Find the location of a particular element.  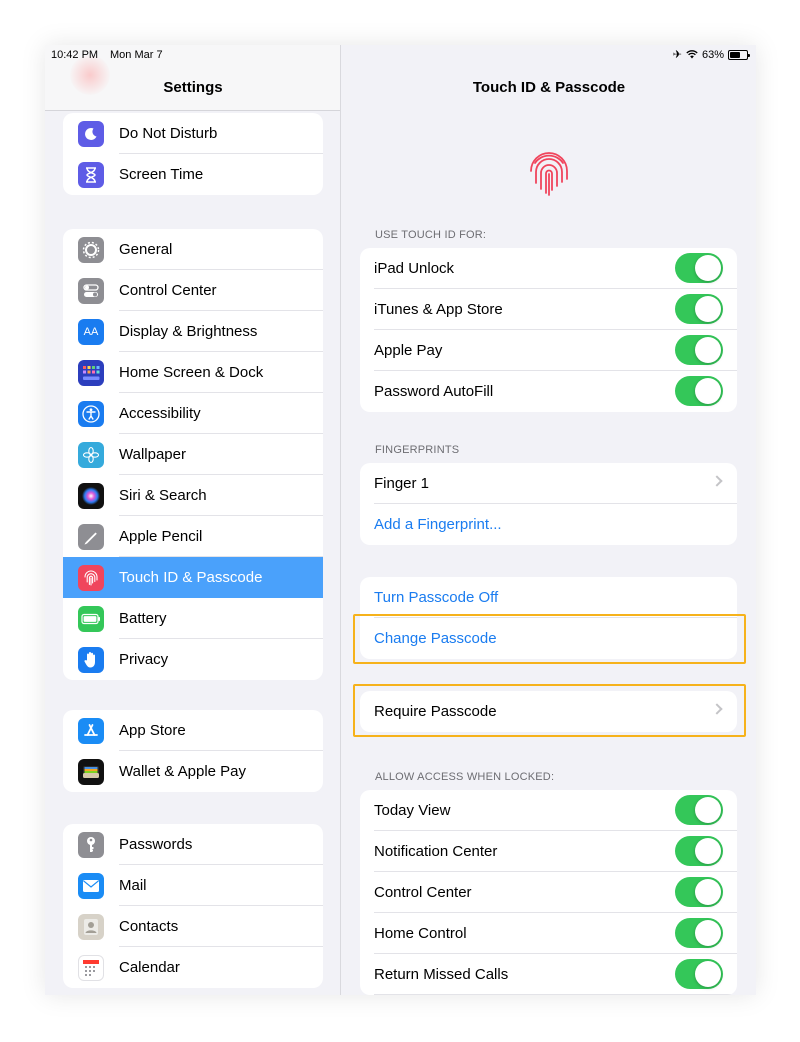

mail-icon is located at coordinates (91, 886).